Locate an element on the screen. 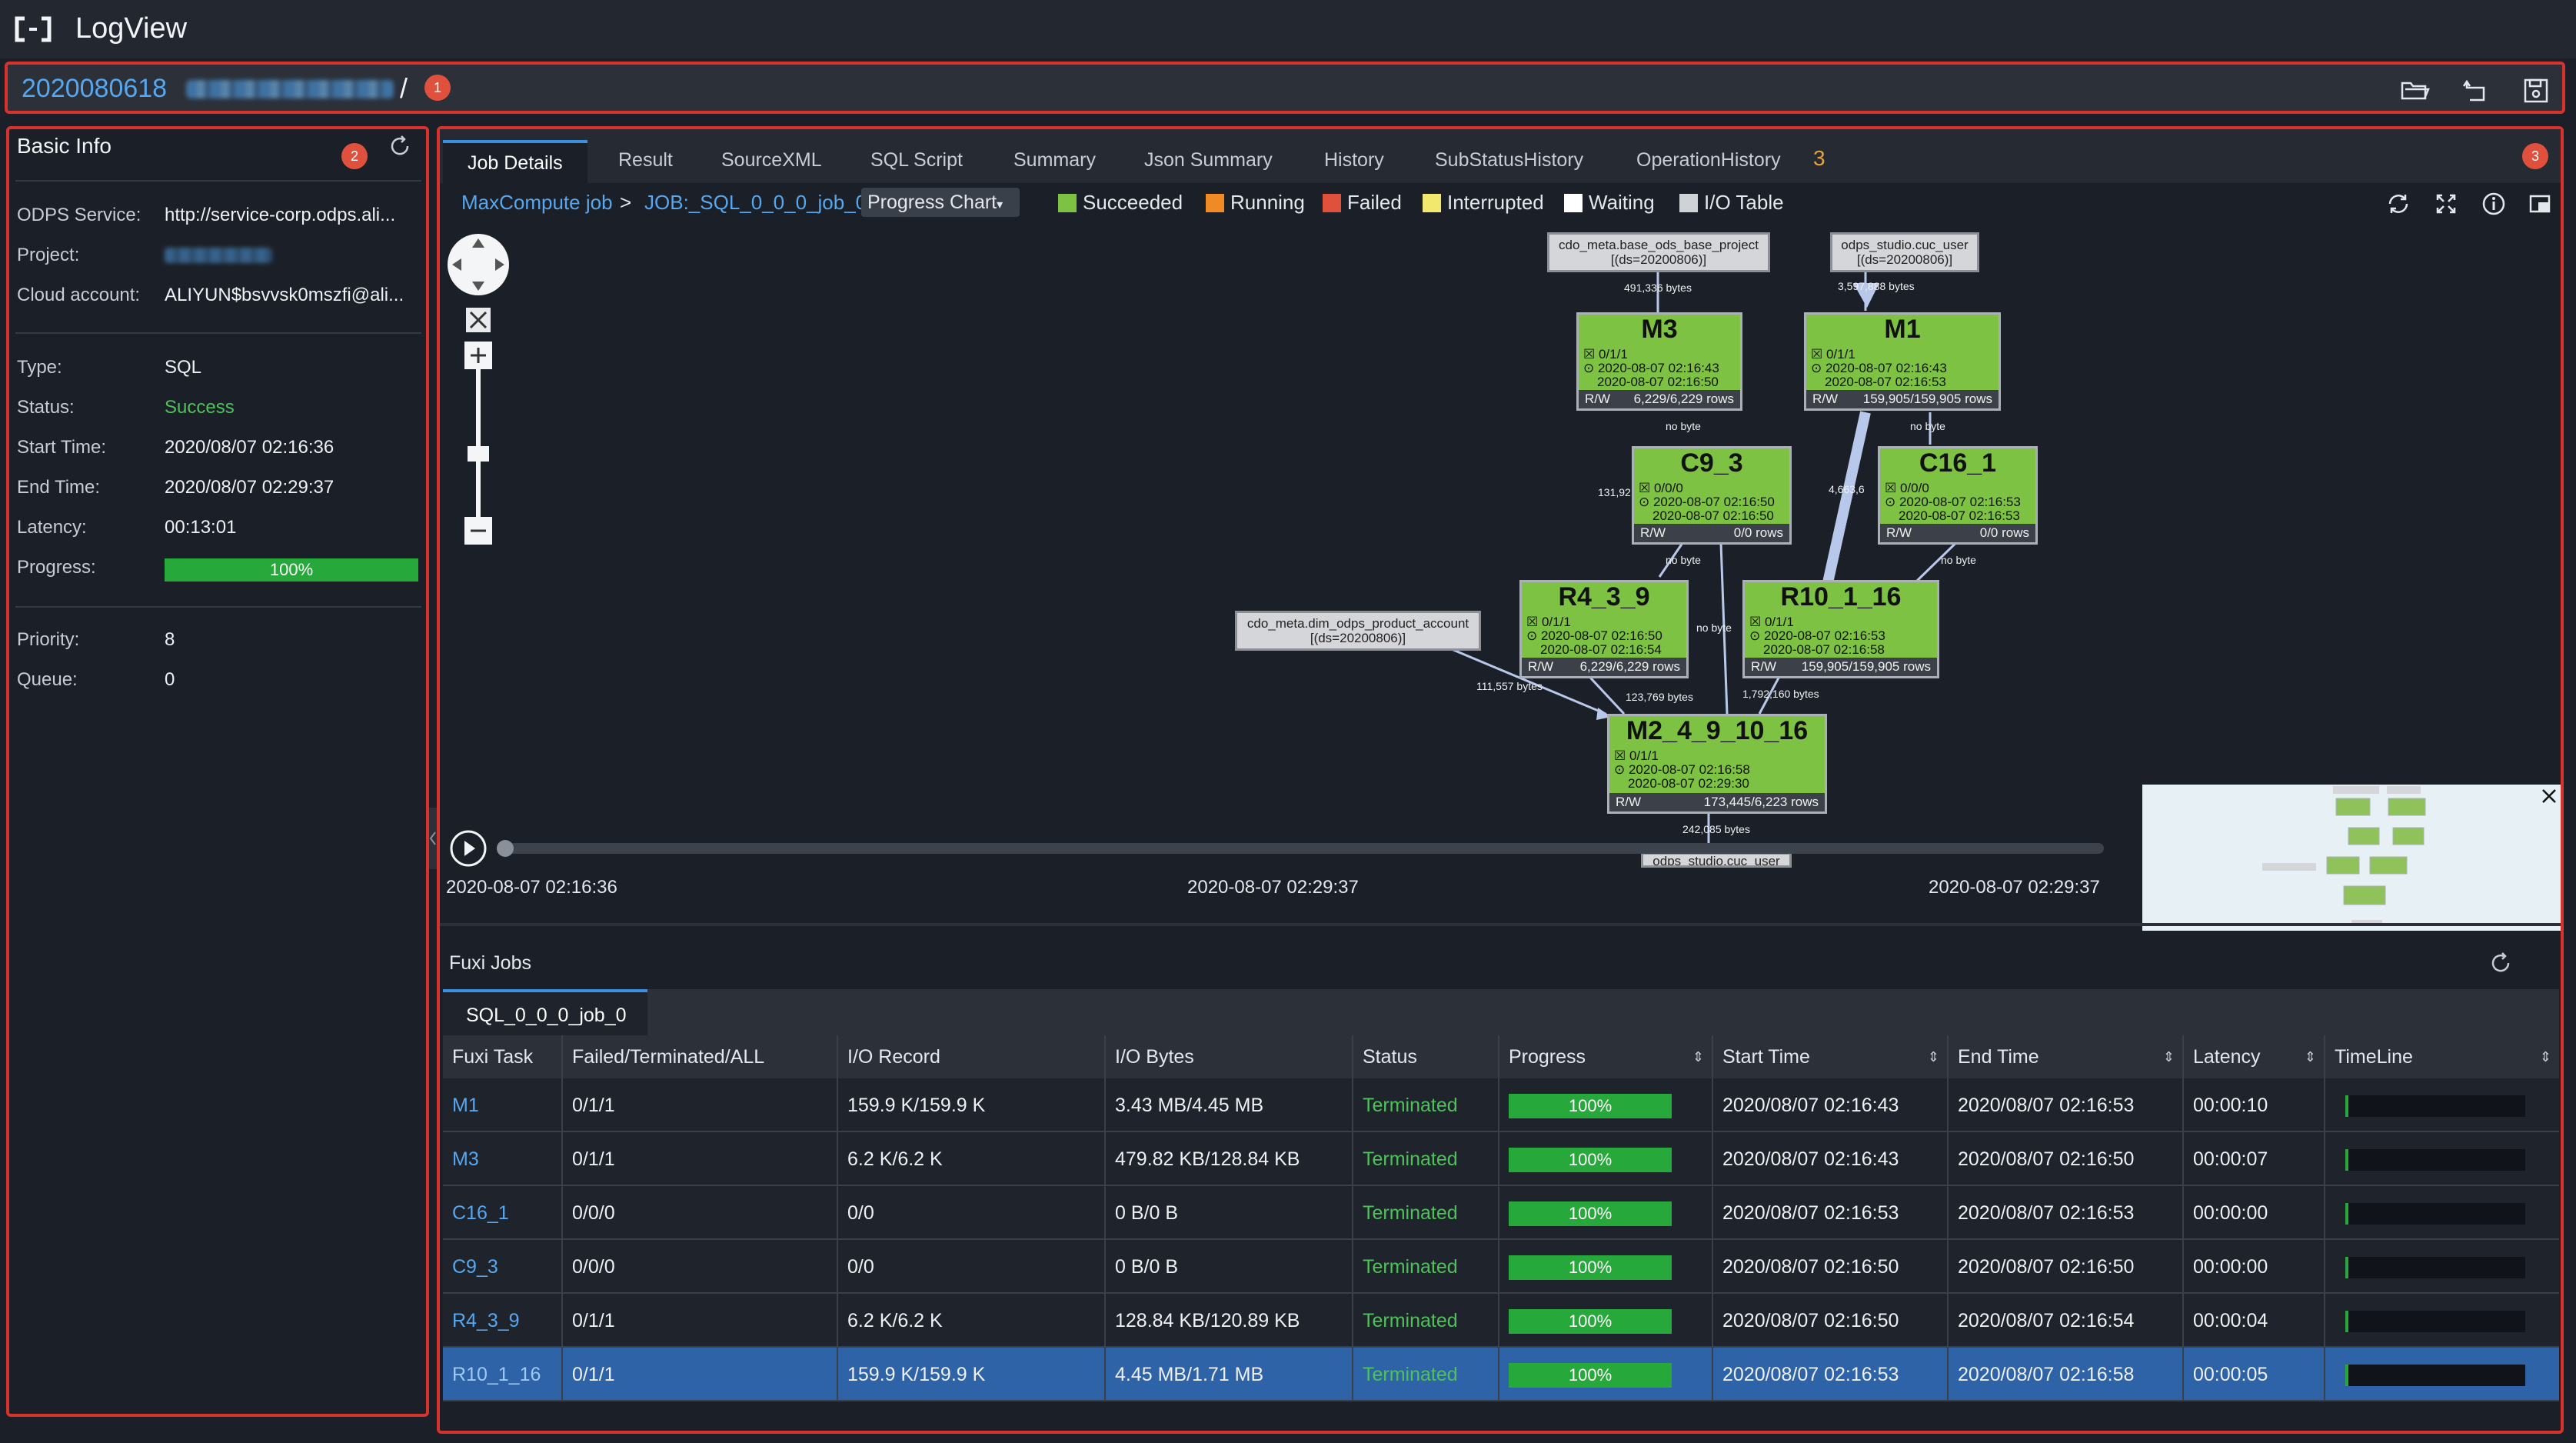 The image size is (2576, 1443). tab-summary: Summary is located at coordinates (1054, 161).